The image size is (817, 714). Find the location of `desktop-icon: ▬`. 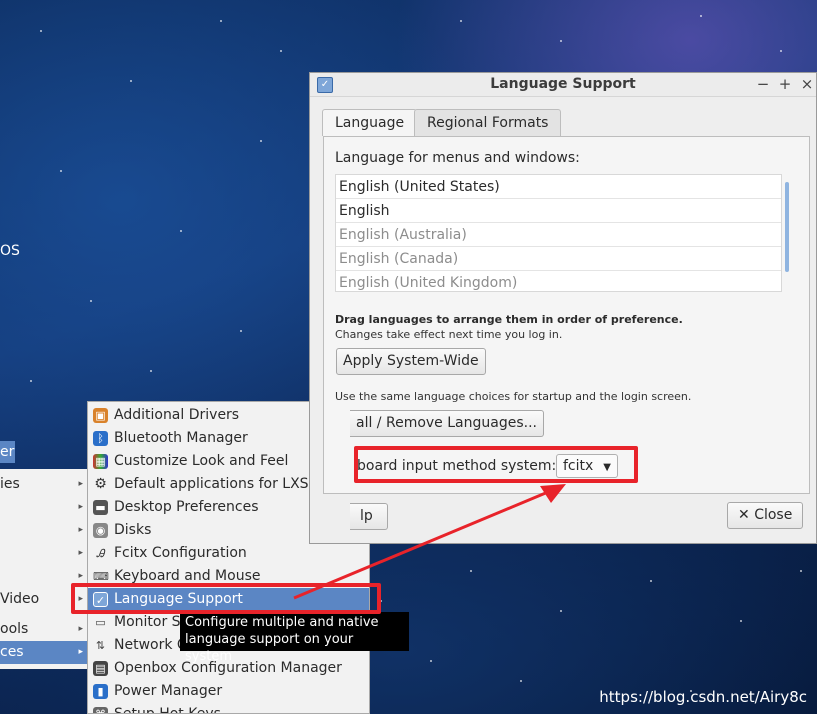

desktop-icon: ▬ is located at coordinates (100, 507).